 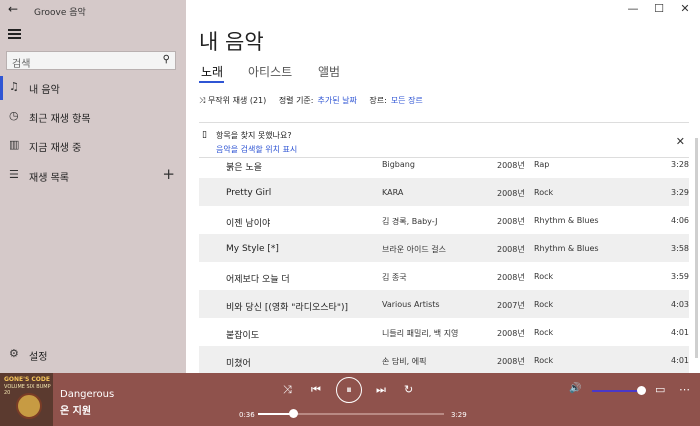 What do you see at coordinates (93, 146) in the screenshot?
I see `sidebar-item-now-playing: ▥ 지금 재생 중` at bounding box center [93, 146].